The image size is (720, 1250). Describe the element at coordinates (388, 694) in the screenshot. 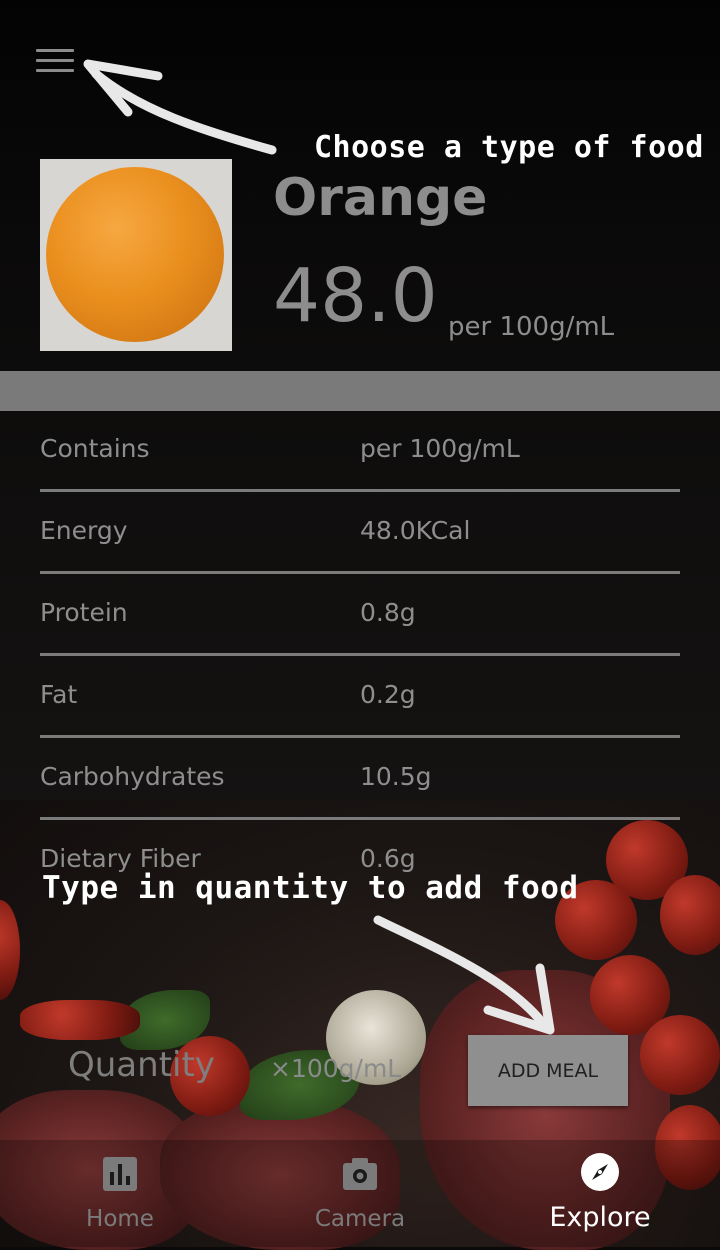

I see `nutrient-value: 0.2g` at that location.